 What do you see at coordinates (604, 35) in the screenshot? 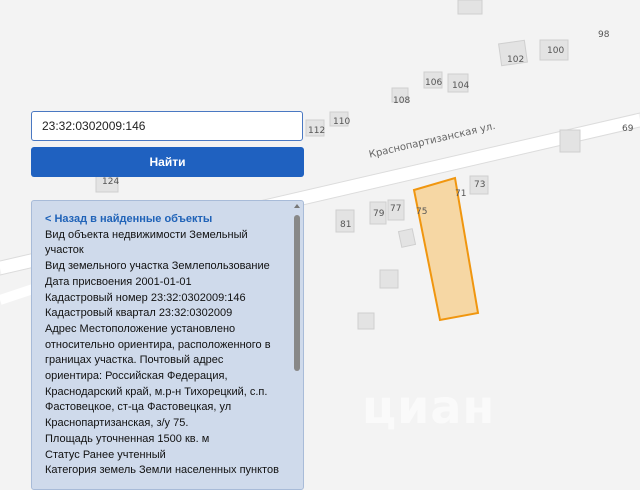
I see `house-number: 98` at bounding box center [604, 35].